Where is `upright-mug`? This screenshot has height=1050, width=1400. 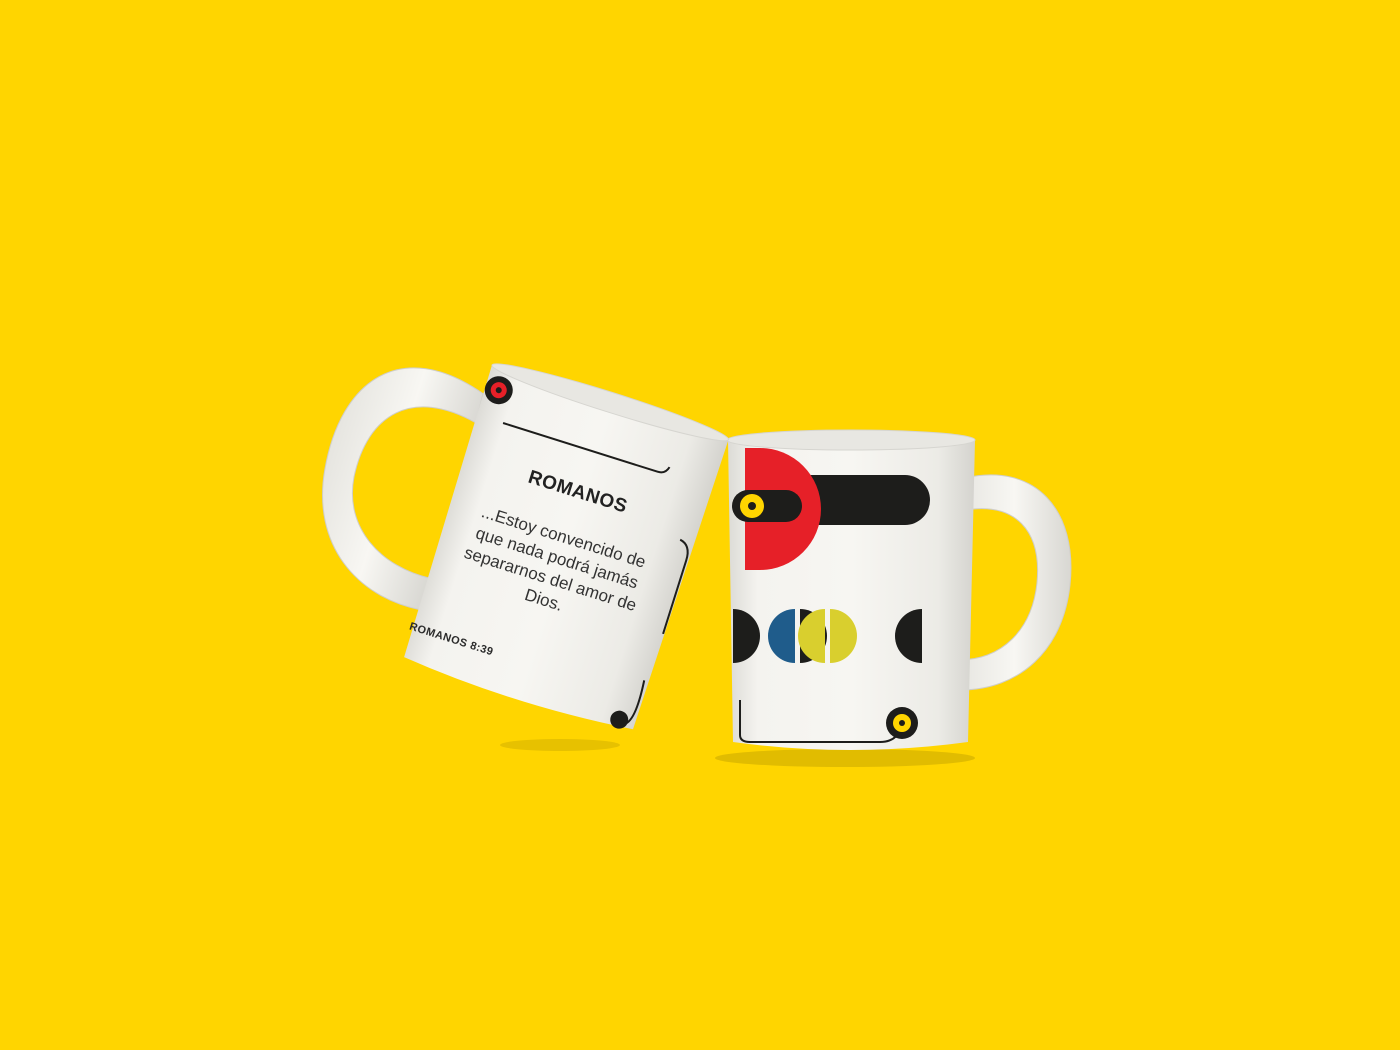 upright-mug is located at coordinates (899, 589).